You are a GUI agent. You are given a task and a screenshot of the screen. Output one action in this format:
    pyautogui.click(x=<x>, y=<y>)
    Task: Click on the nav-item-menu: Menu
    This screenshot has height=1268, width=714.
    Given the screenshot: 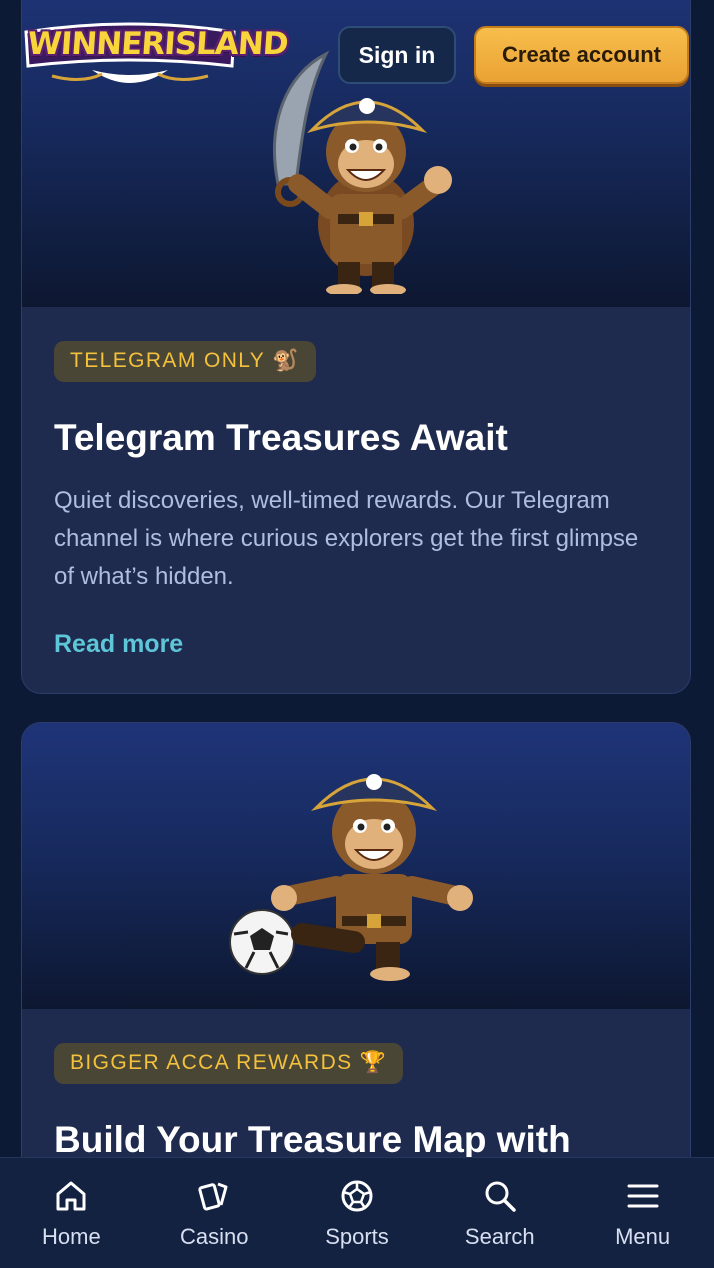 What is the action you would take?
    pyautogui.click(x=642, y=1213)
    